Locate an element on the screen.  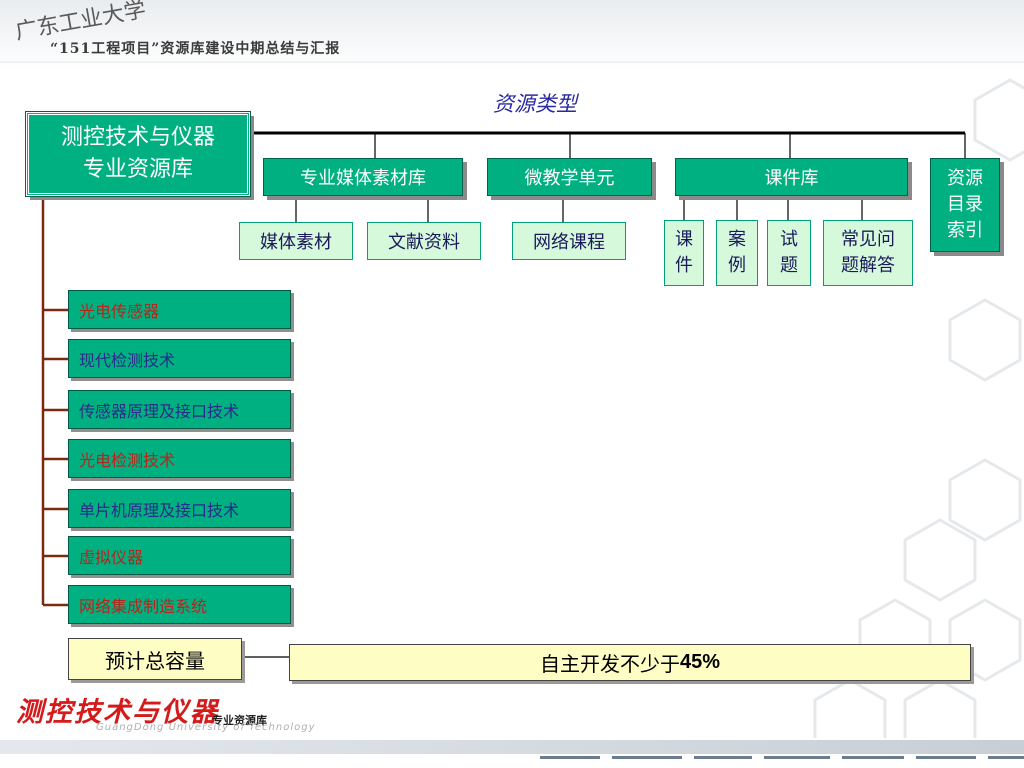
root-line1: 测控技术与仪器 is located at coordinates (137, 137).